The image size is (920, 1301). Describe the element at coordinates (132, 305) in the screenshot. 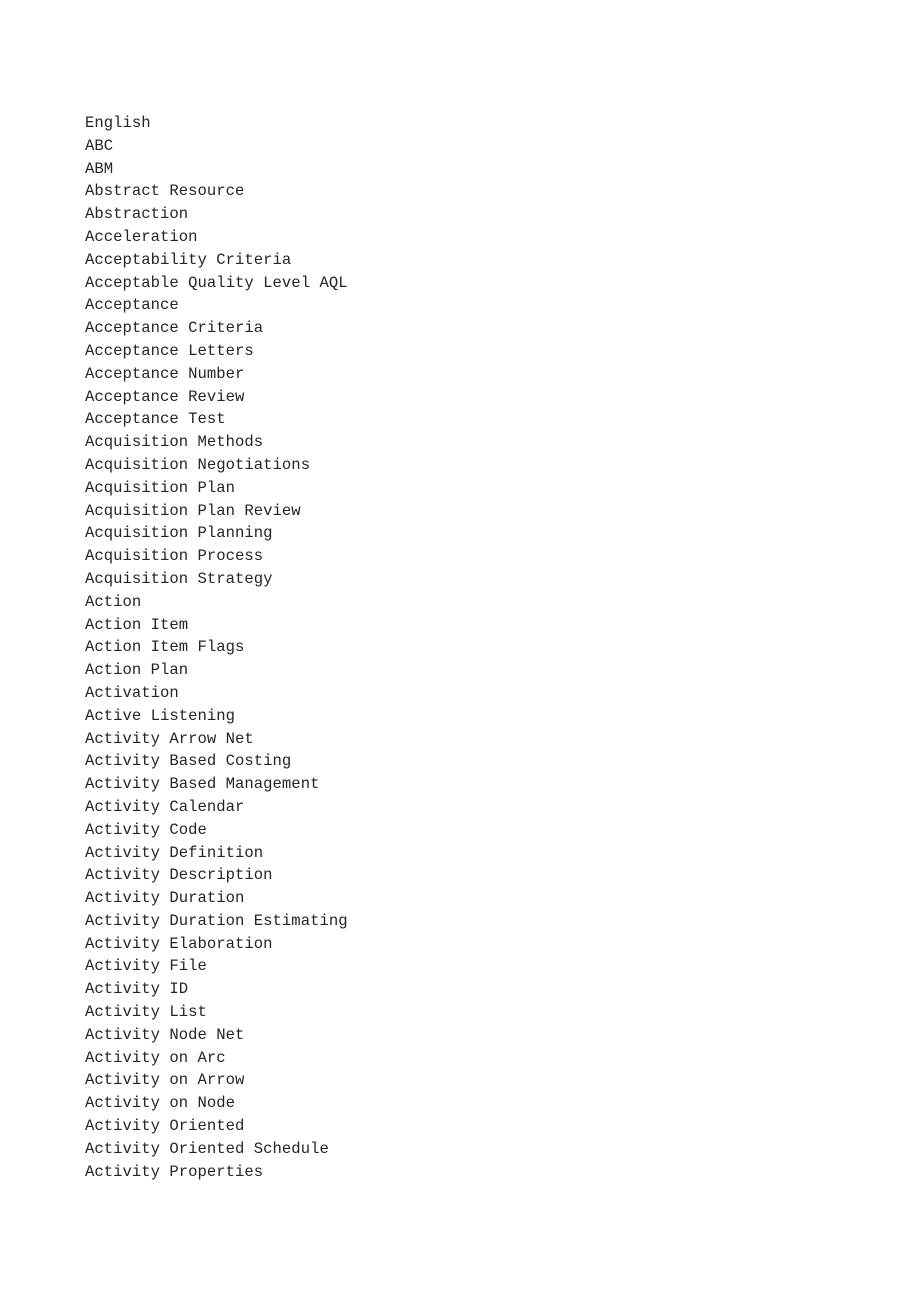

I see `term-list-item: Acceptance` at that location.